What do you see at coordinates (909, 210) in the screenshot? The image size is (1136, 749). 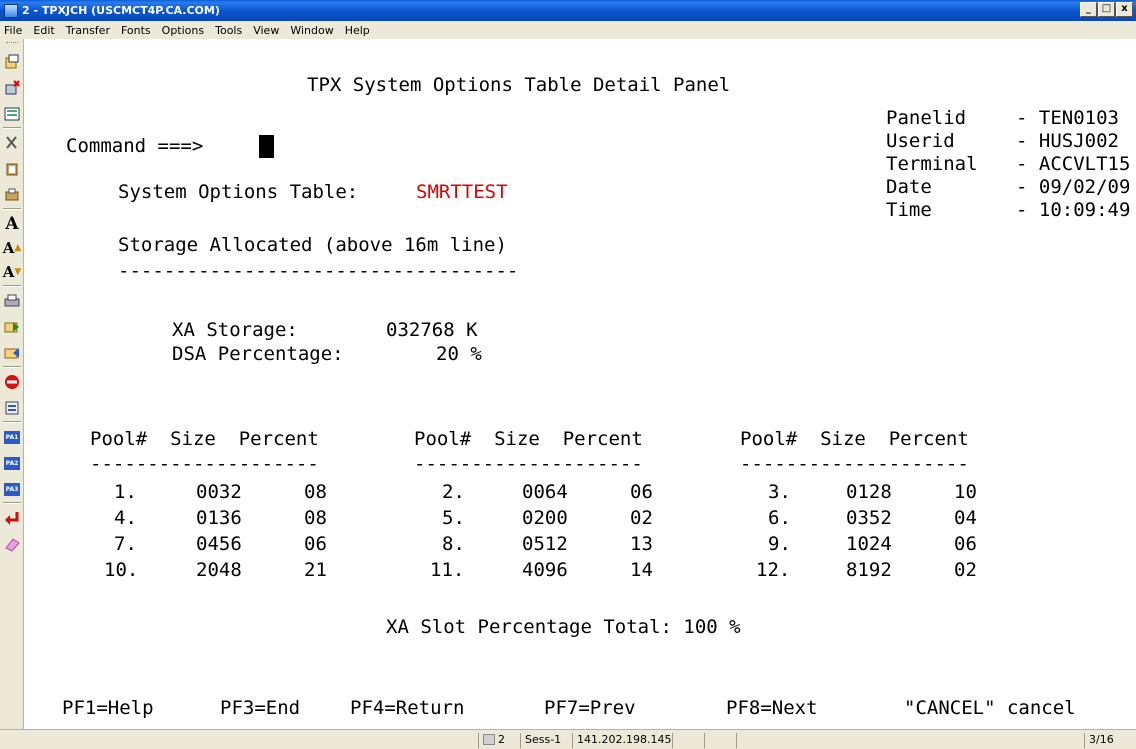 I see `time-label: Time` at bounding box center [909, 210].